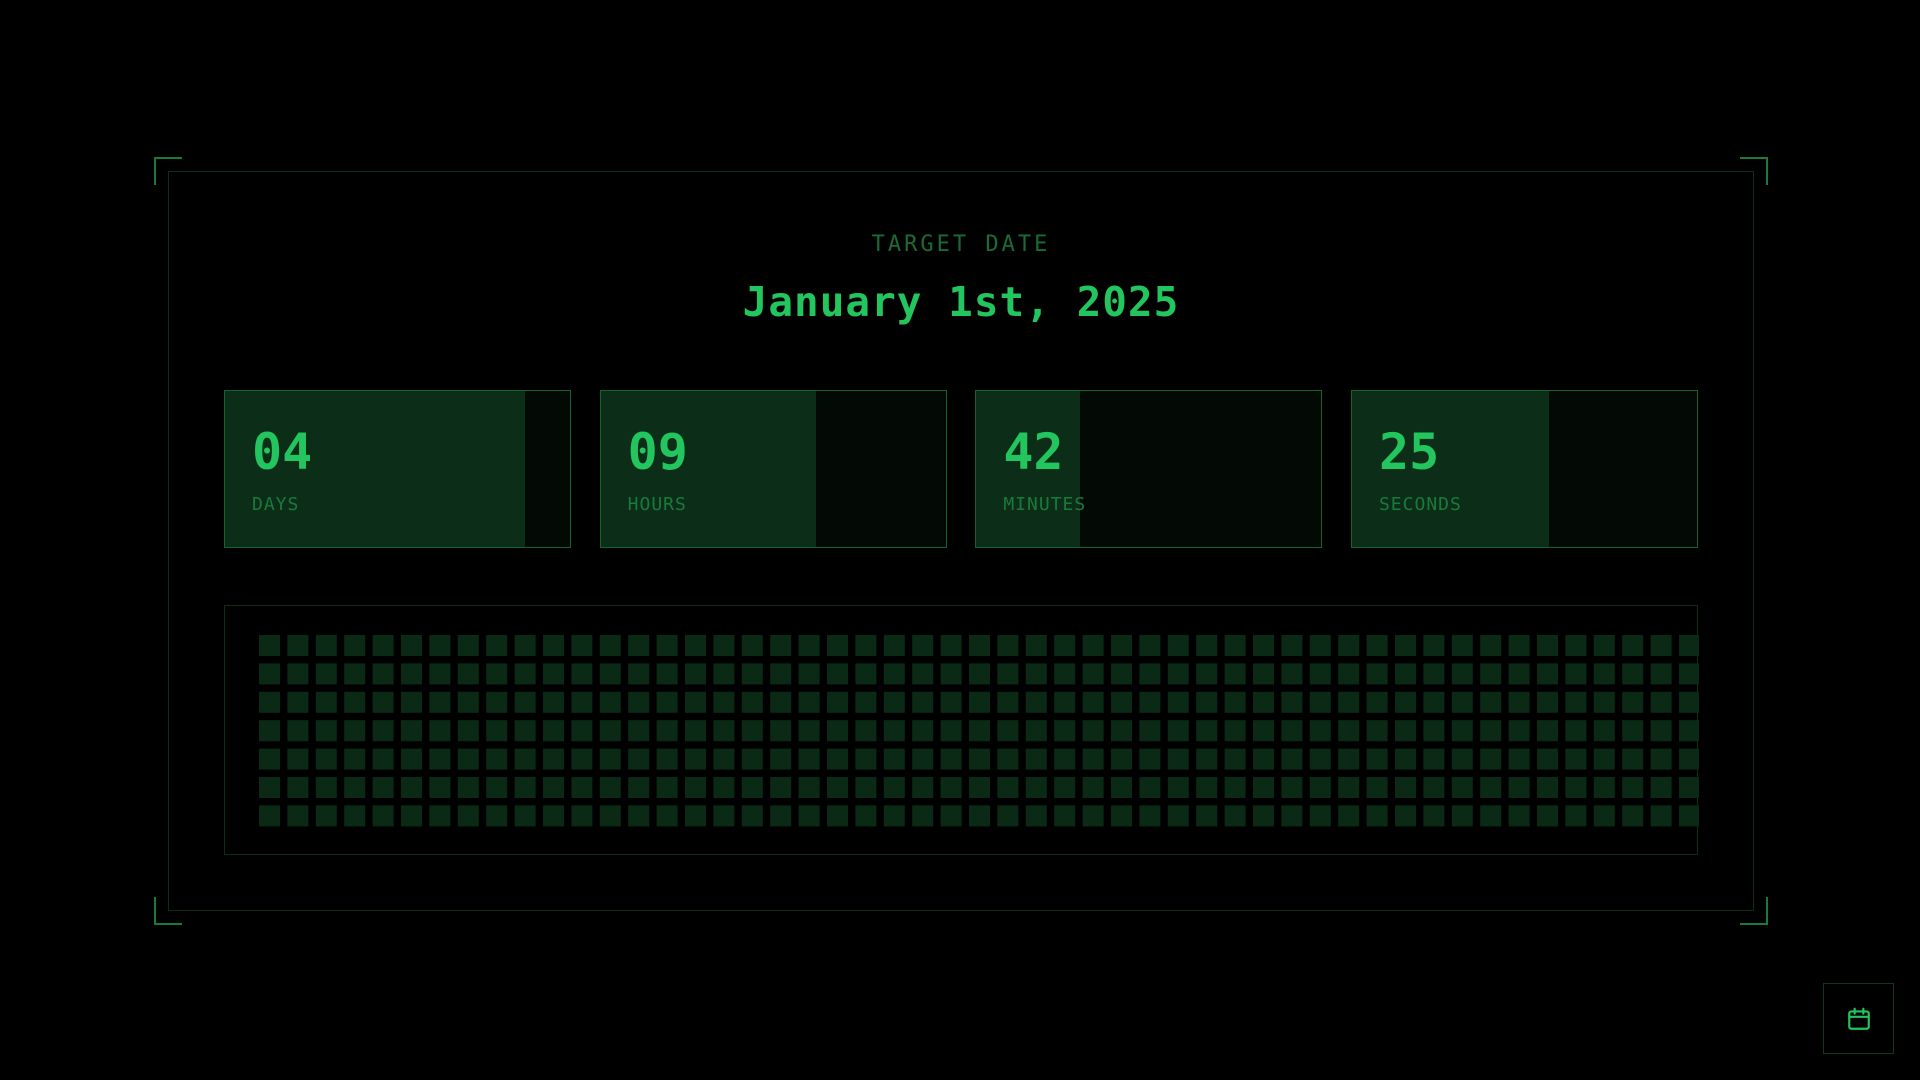  I want to click on countdown-seconds: 25 SECONDS, so click(1524, 469).